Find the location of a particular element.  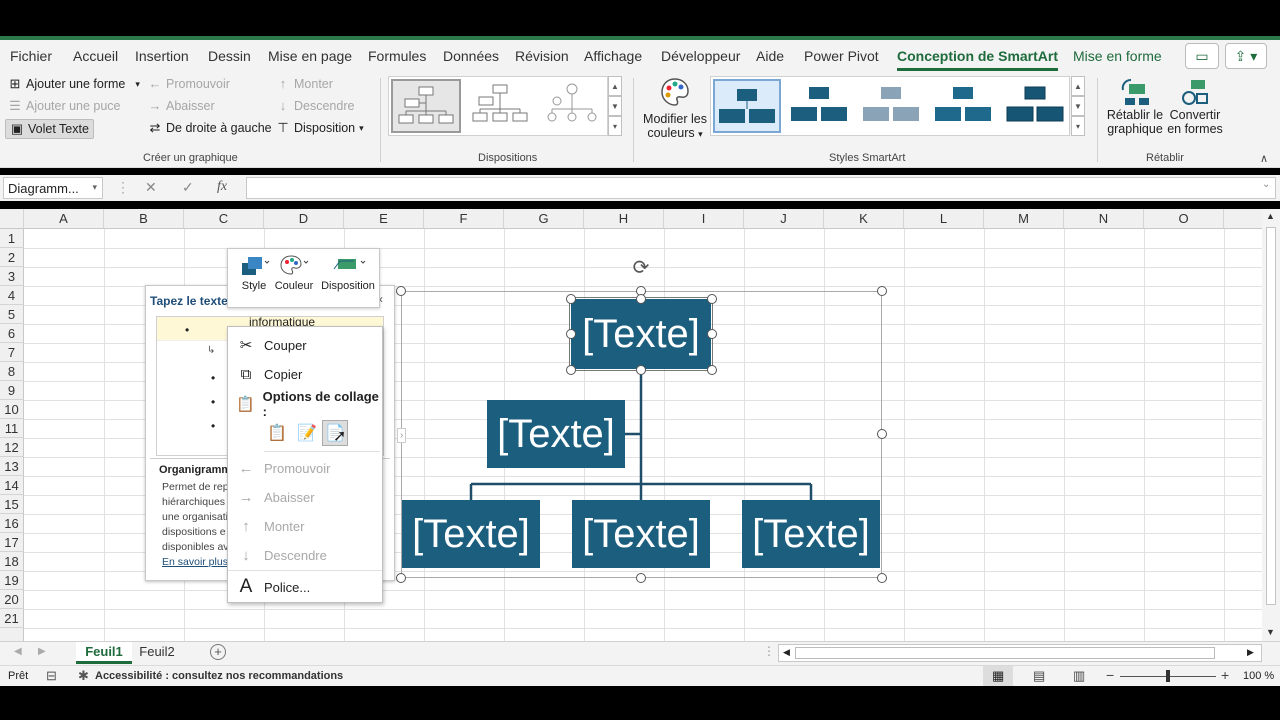

menu-item-cut: ✂ Couper is located at coordinates (305, 345).